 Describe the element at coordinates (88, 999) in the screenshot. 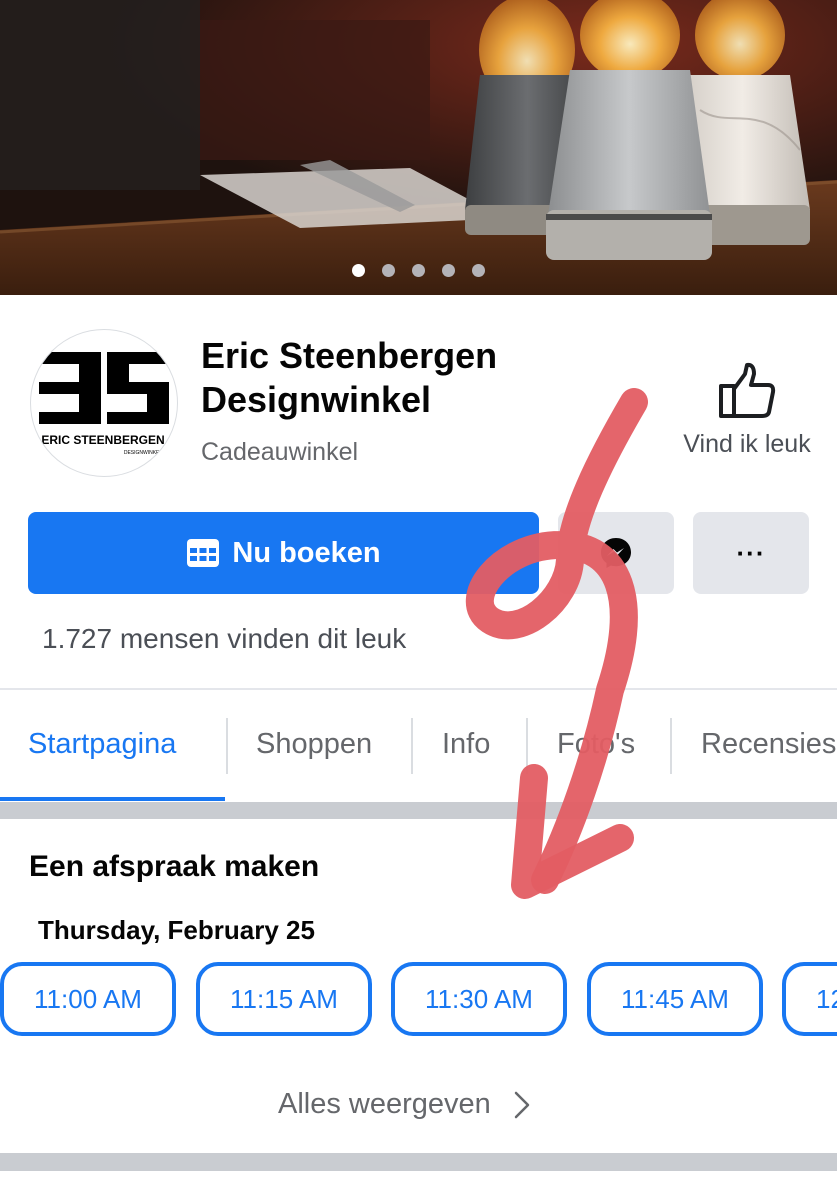

I see `time-slot: 11:00 AM` at that location.